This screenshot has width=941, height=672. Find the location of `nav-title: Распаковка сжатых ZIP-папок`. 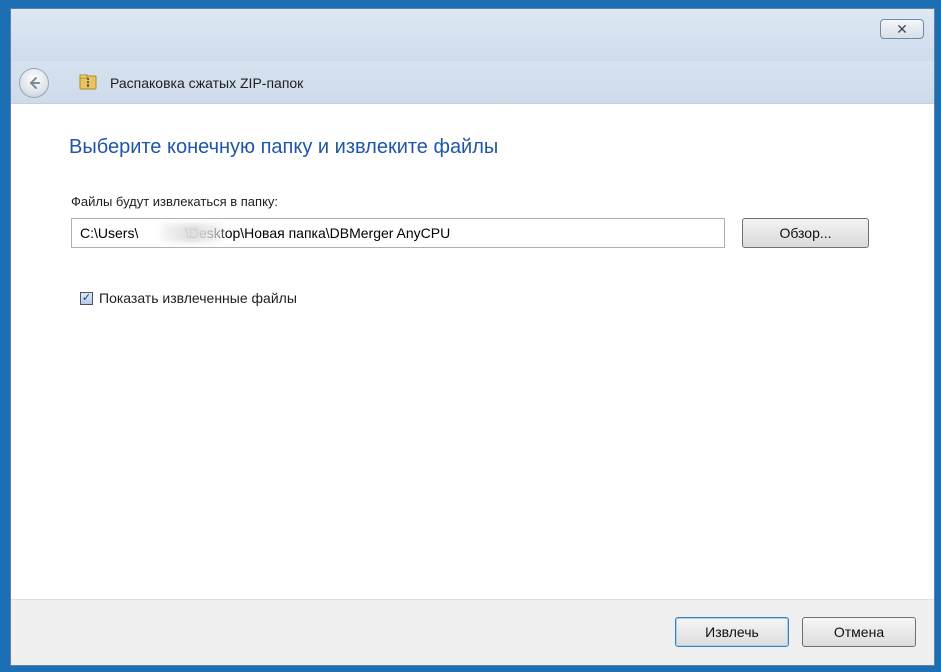

nav-title: Распаковка сжатых ZIP-папок is located at coordinates (207, 83).